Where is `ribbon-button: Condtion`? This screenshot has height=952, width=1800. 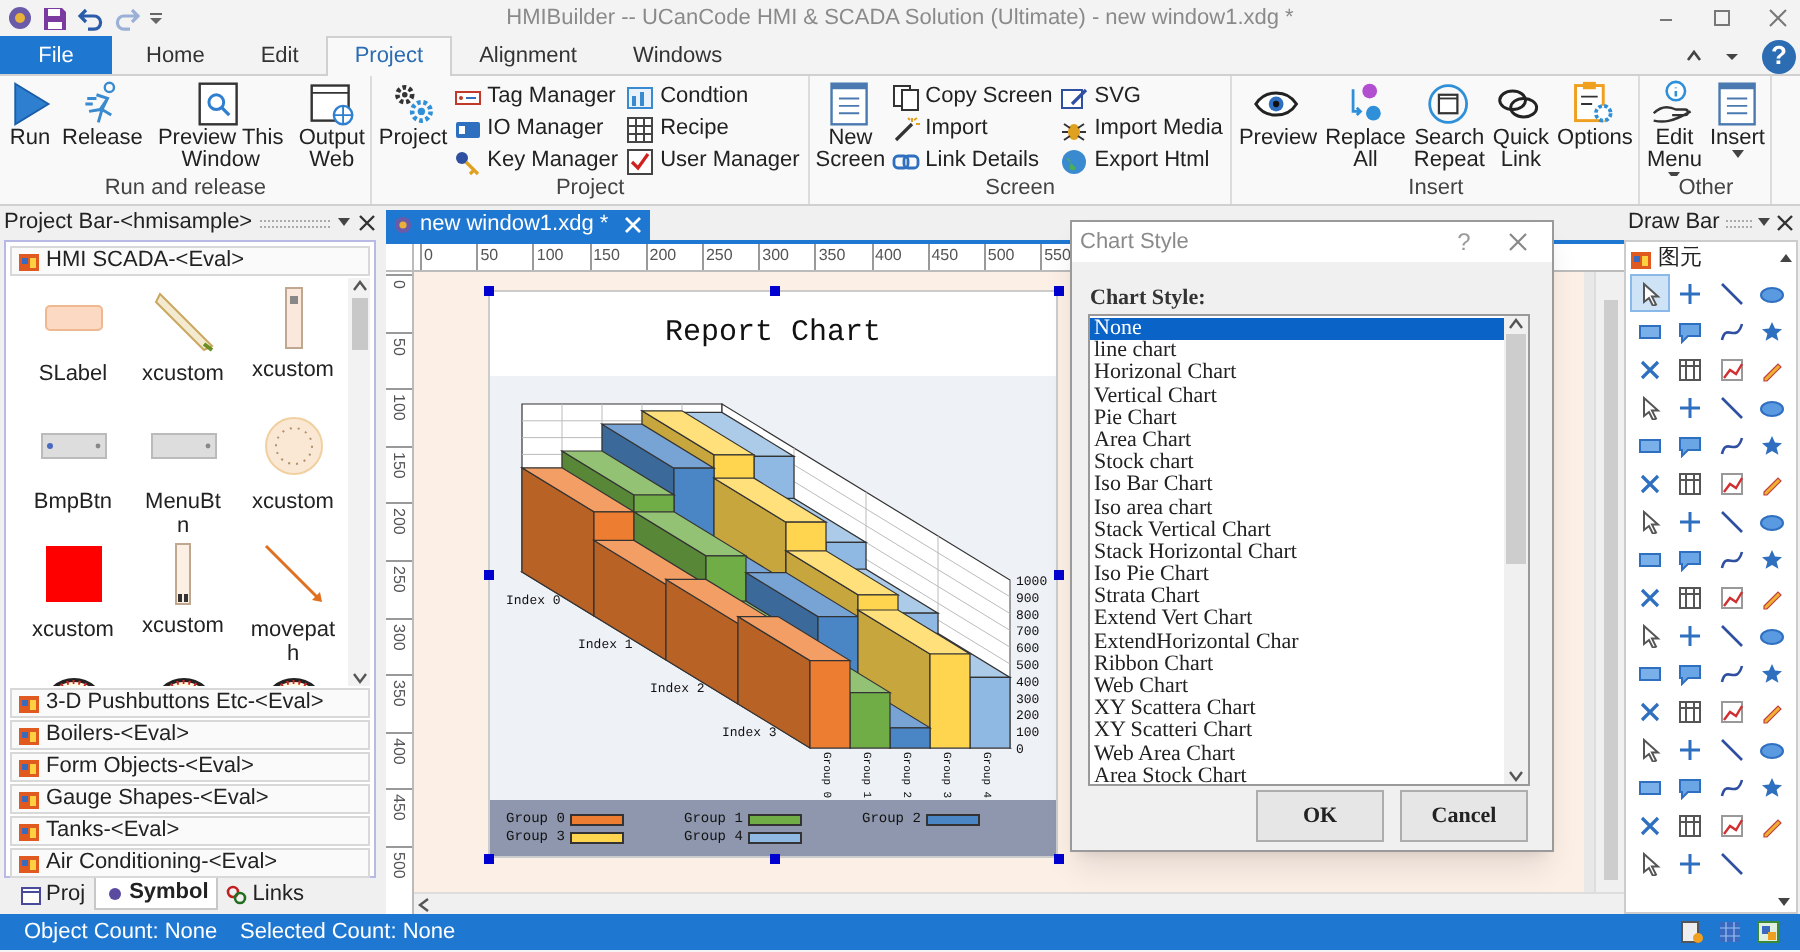 ribbon-button: Condtion is located at coordinates (713, 97).